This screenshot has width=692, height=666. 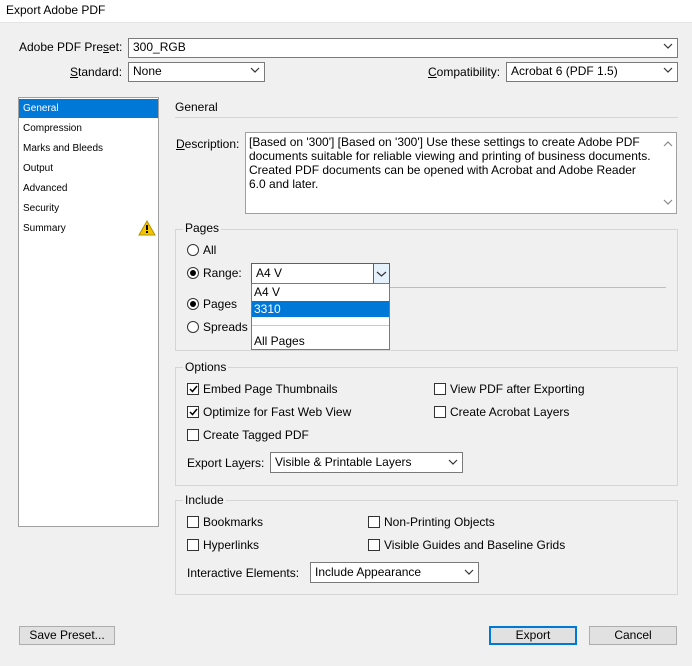 I want to click on description-label: Description:, so click(x=208, y=144).